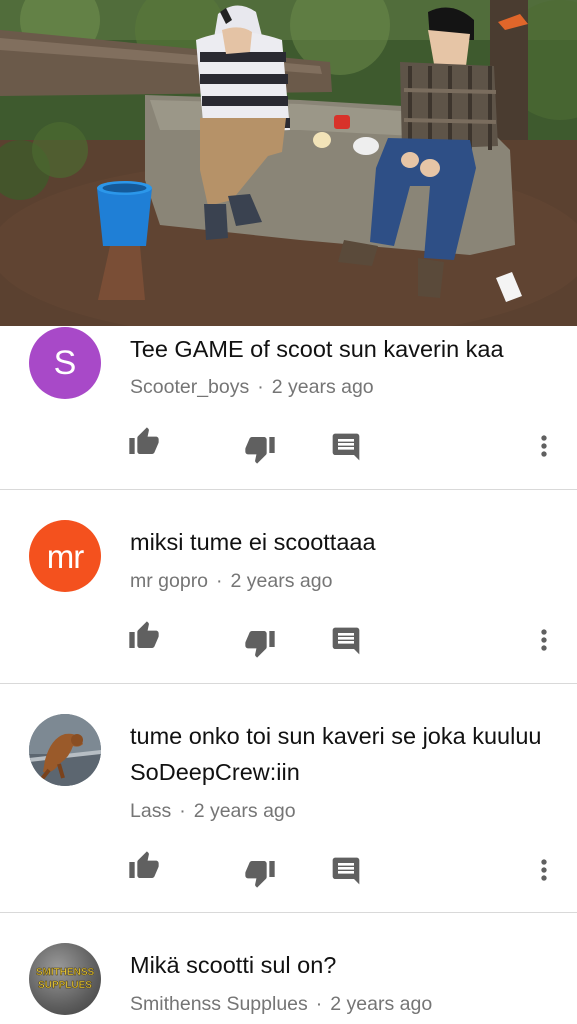 This screenshot has height=1024, width=577. Describe the element at coordinates (233, 965) in the screenshot. I see `comment-text: Mikä scootti sul on?` at that location.